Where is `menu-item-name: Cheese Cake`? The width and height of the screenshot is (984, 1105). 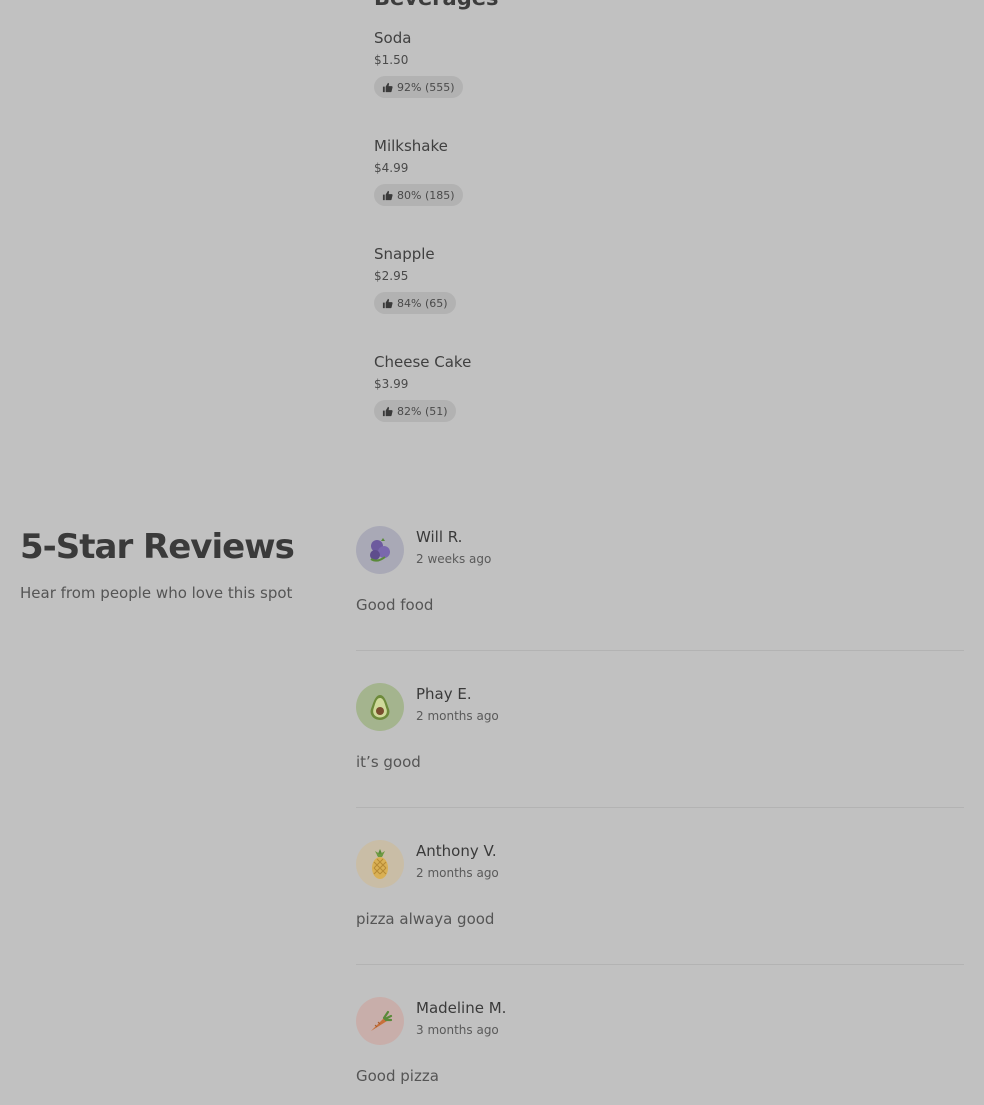
menu-item-name: Cheese Cake is located at coordinates (423, 362).